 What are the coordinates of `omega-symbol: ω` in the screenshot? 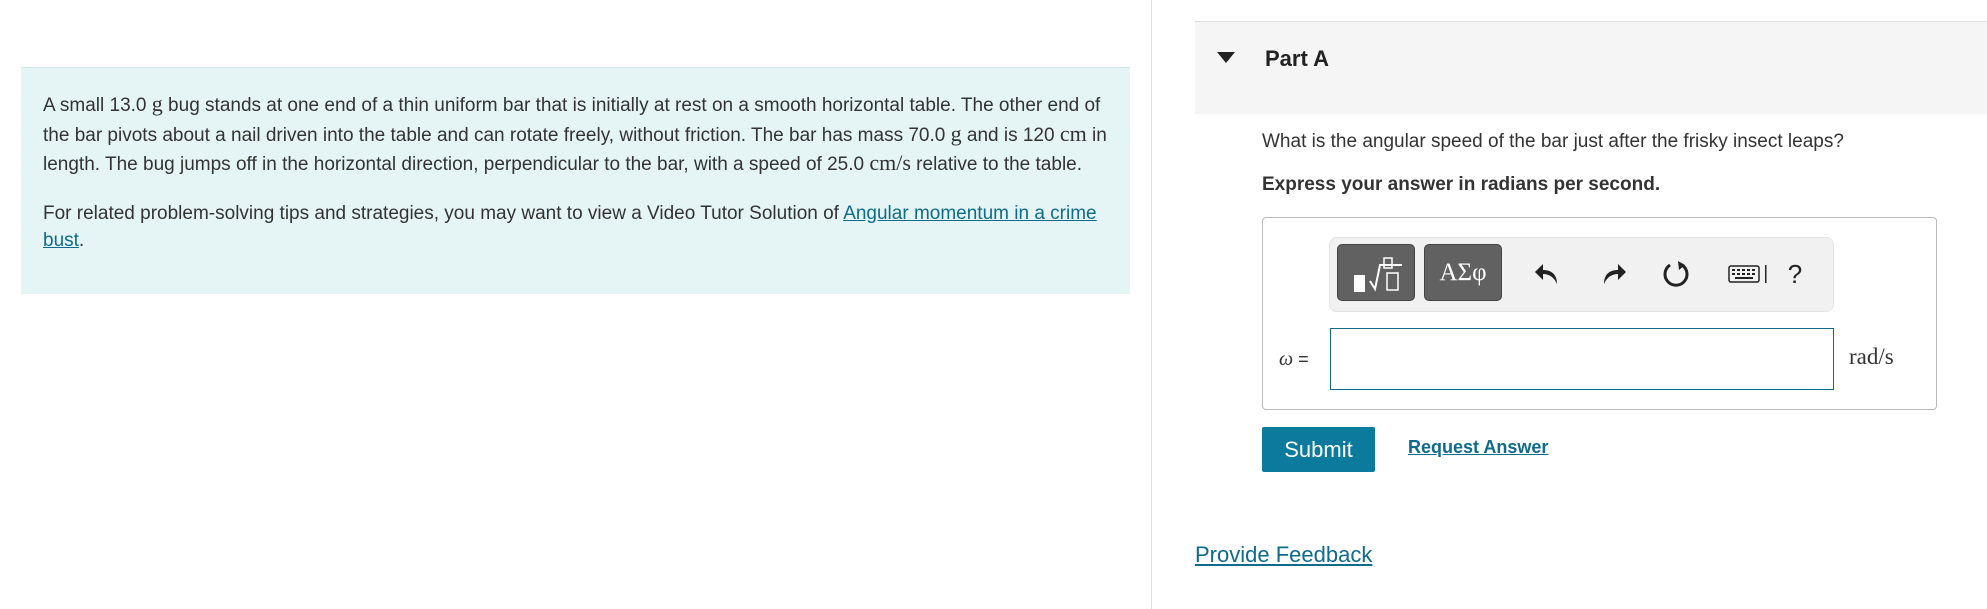 It's located at (1286, 359).